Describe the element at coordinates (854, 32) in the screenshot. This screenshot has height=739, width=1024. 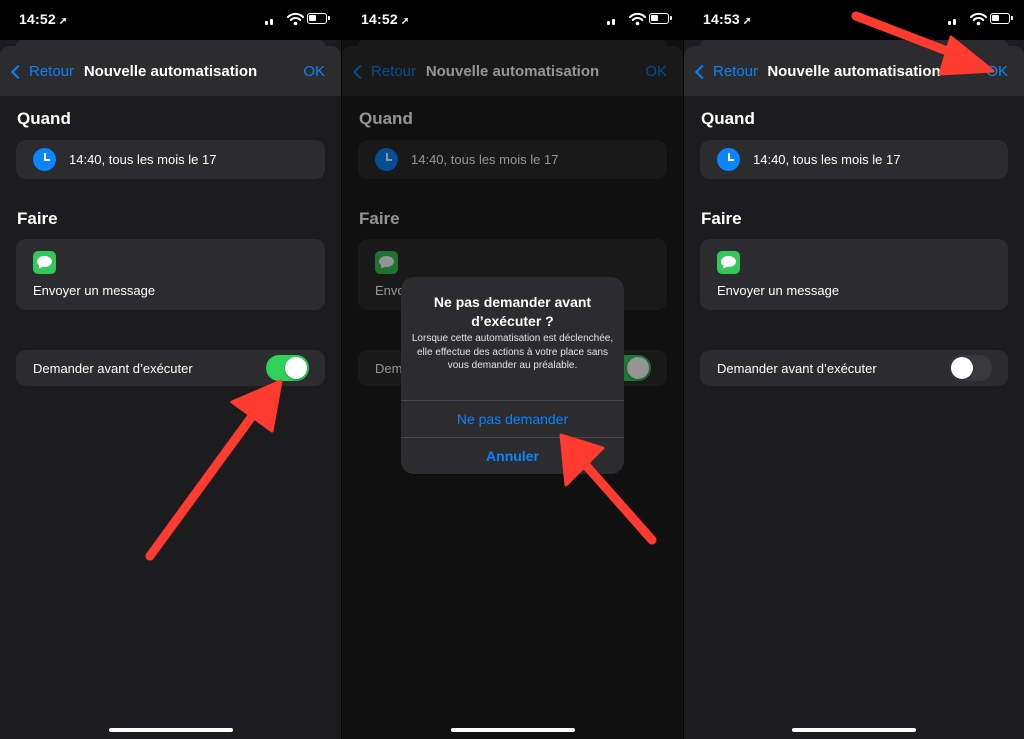
I see `status-bar: 14:53 ➚` at that location.